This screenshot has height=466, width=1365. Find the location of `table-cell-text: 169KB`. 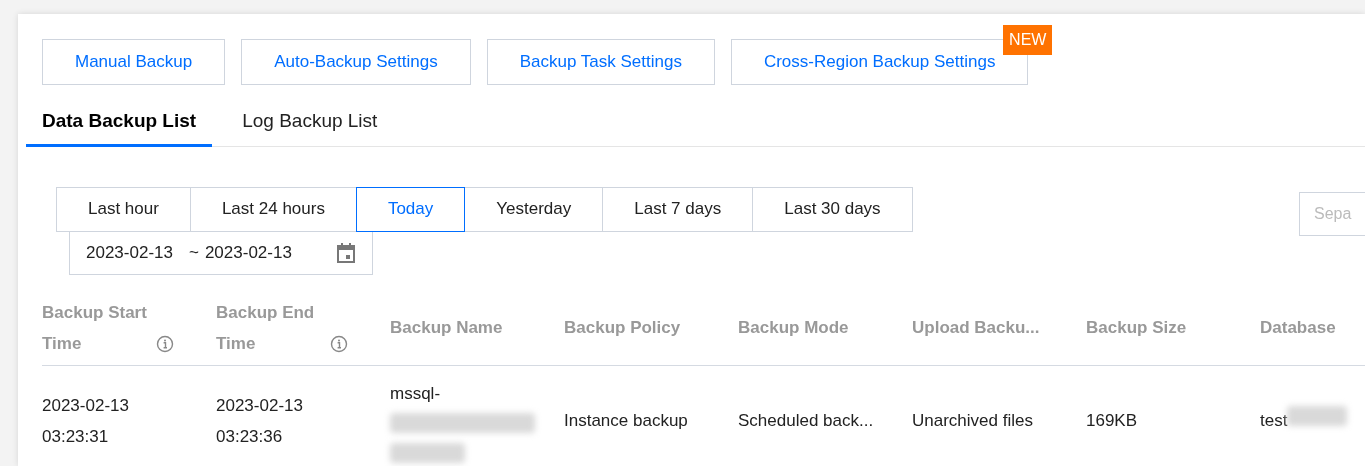

table-cell-text: 169KB is located at coordinates (1112, 421).